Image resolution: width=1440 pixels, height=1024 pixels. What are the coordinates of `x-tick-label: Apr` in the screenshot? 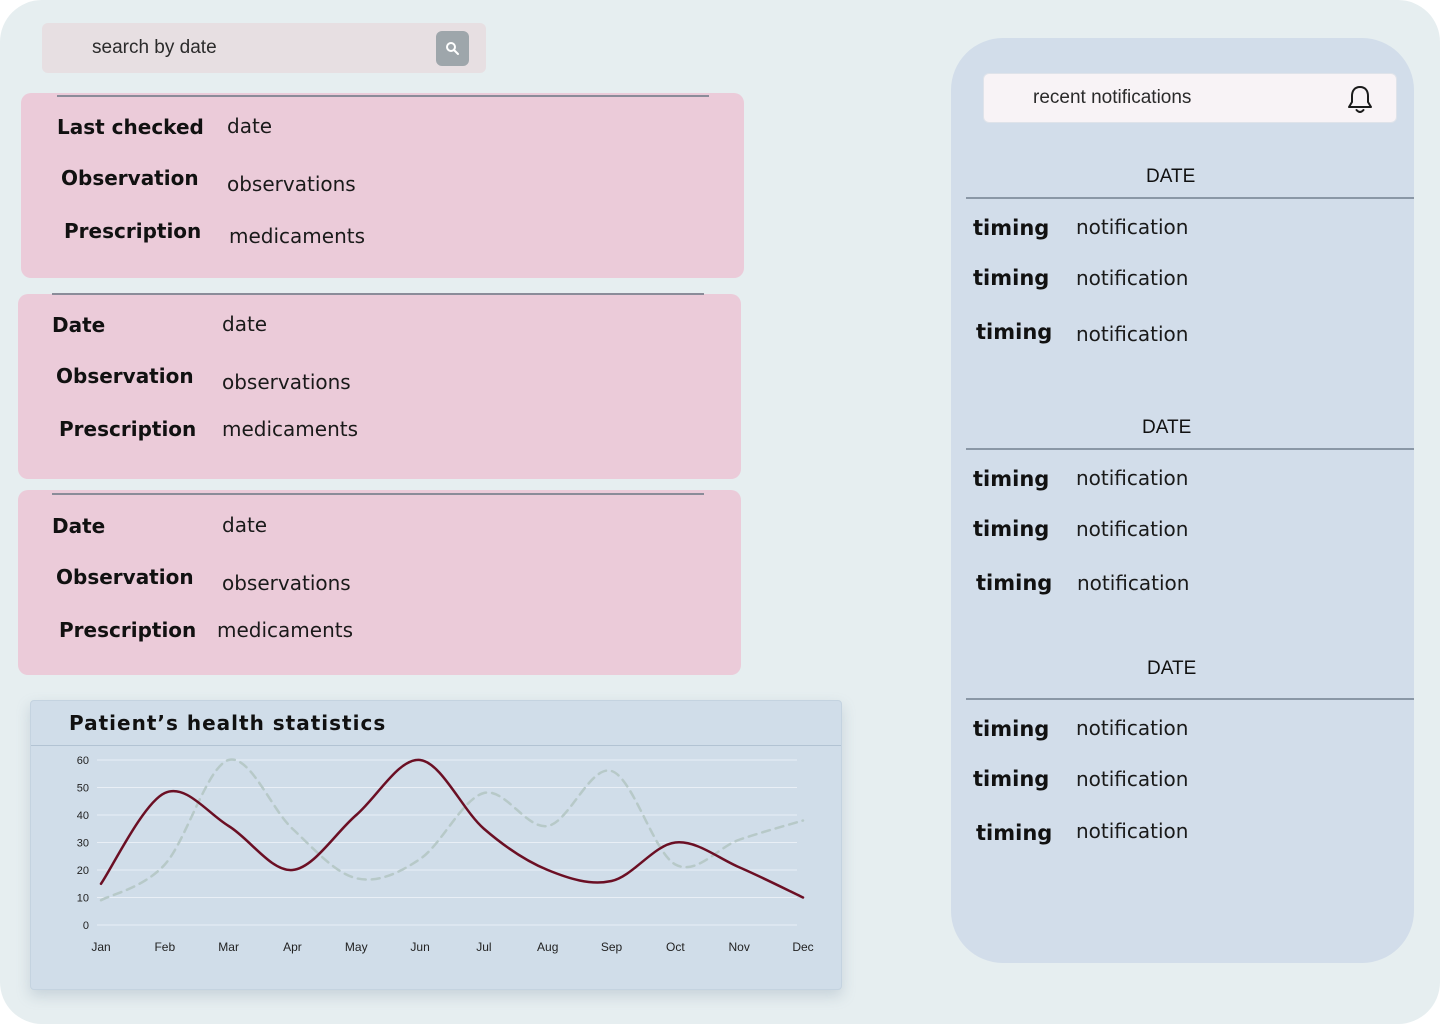 It's located at (292, 947).